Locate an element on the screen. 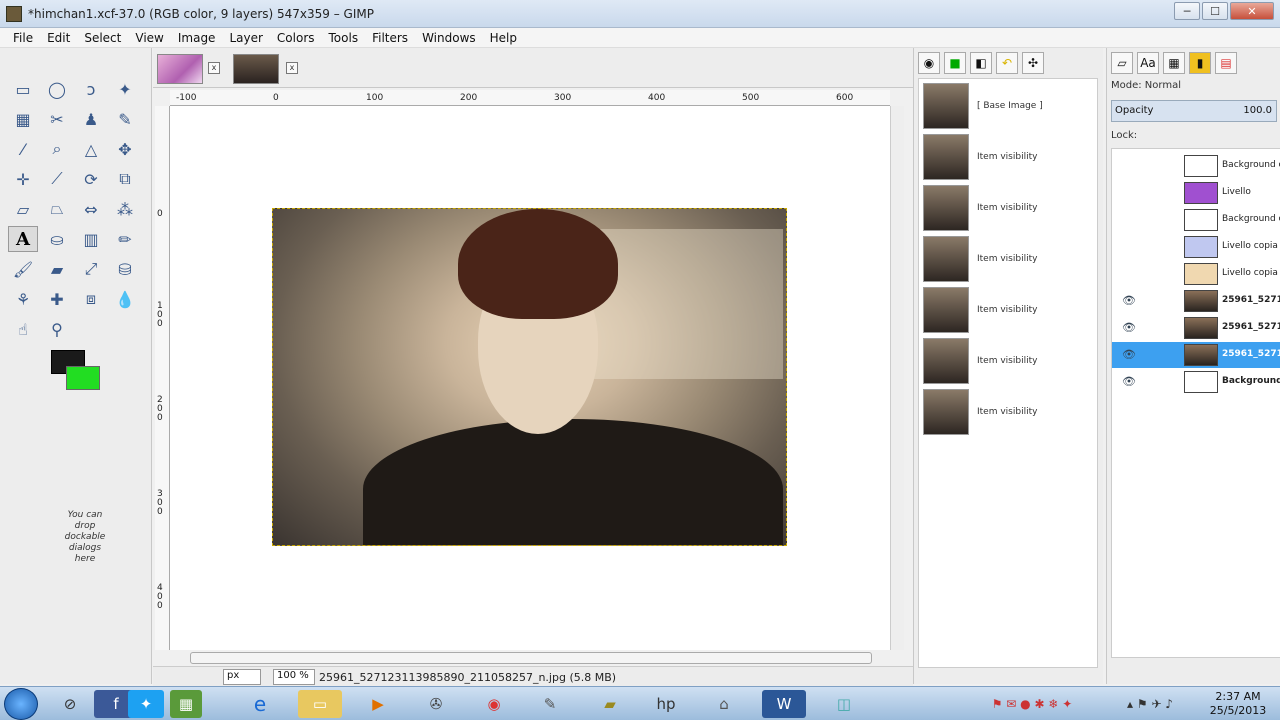 This screenshot has width=1280, height=720. foreground-select-icon: ♟ is located at coordinates (91, 119).